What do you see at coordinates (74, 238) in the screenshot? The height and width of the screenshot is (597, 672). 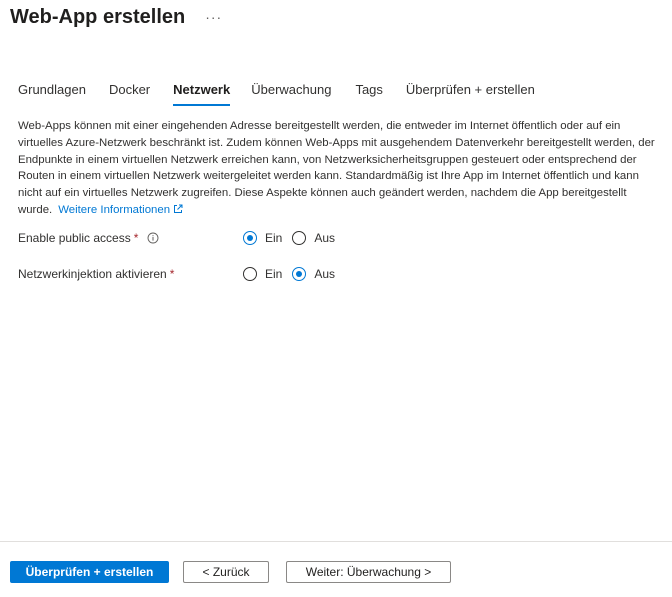 I see `public-access-label: Enable public access` at bounding box center [74, 238].